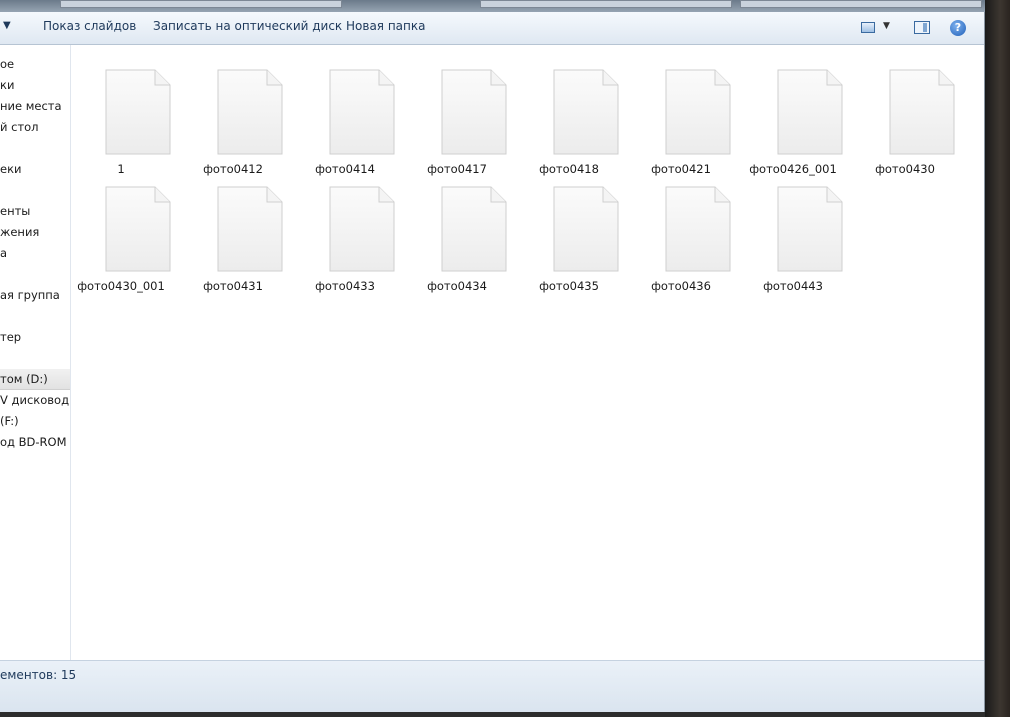  Describe the element at coordinates (35, 211) in the screenshot. I see `nav-item-documents: енты` at that location.